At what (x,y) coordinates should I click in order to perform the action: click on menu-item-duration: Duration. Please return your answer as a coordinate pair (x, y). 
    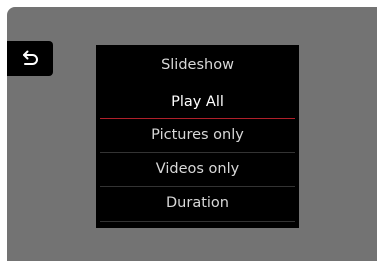
    Looking at the image, I should click on (197, 203).